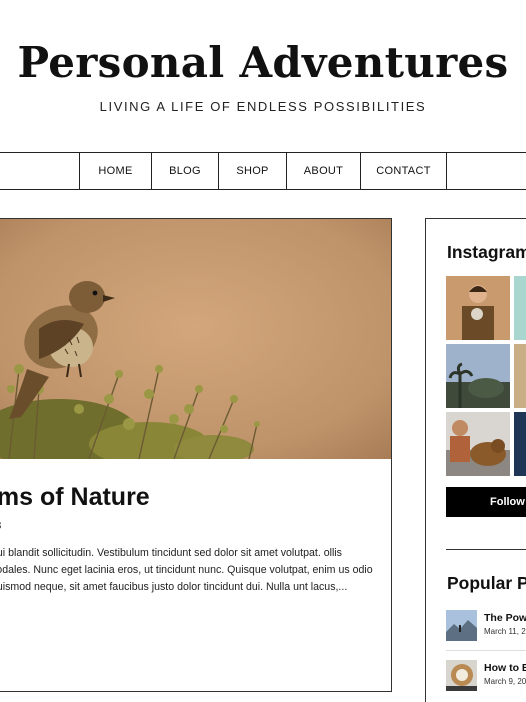 This screenshot has width=526, height=702. What do you see at coordinates (486, 650) in the screenshot?
I see `popular-post-separator` at bounding box center [486, 650].